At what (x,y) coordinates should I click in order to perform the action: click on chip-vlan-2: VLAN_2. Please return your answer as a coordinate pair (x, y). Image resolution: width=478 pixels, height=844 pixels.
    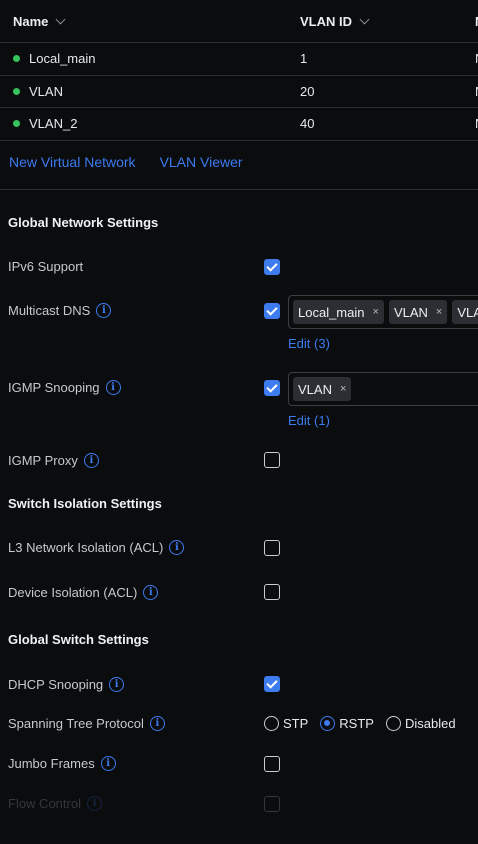
    Looking at the image, I should click on (465, 312).